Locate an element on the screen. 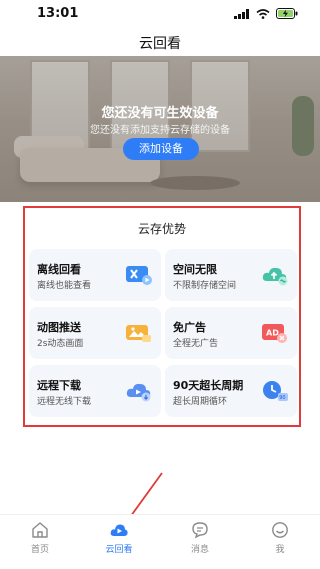  advantage-subtitle: 超长周期循环 is located at coordinates (200, 402).